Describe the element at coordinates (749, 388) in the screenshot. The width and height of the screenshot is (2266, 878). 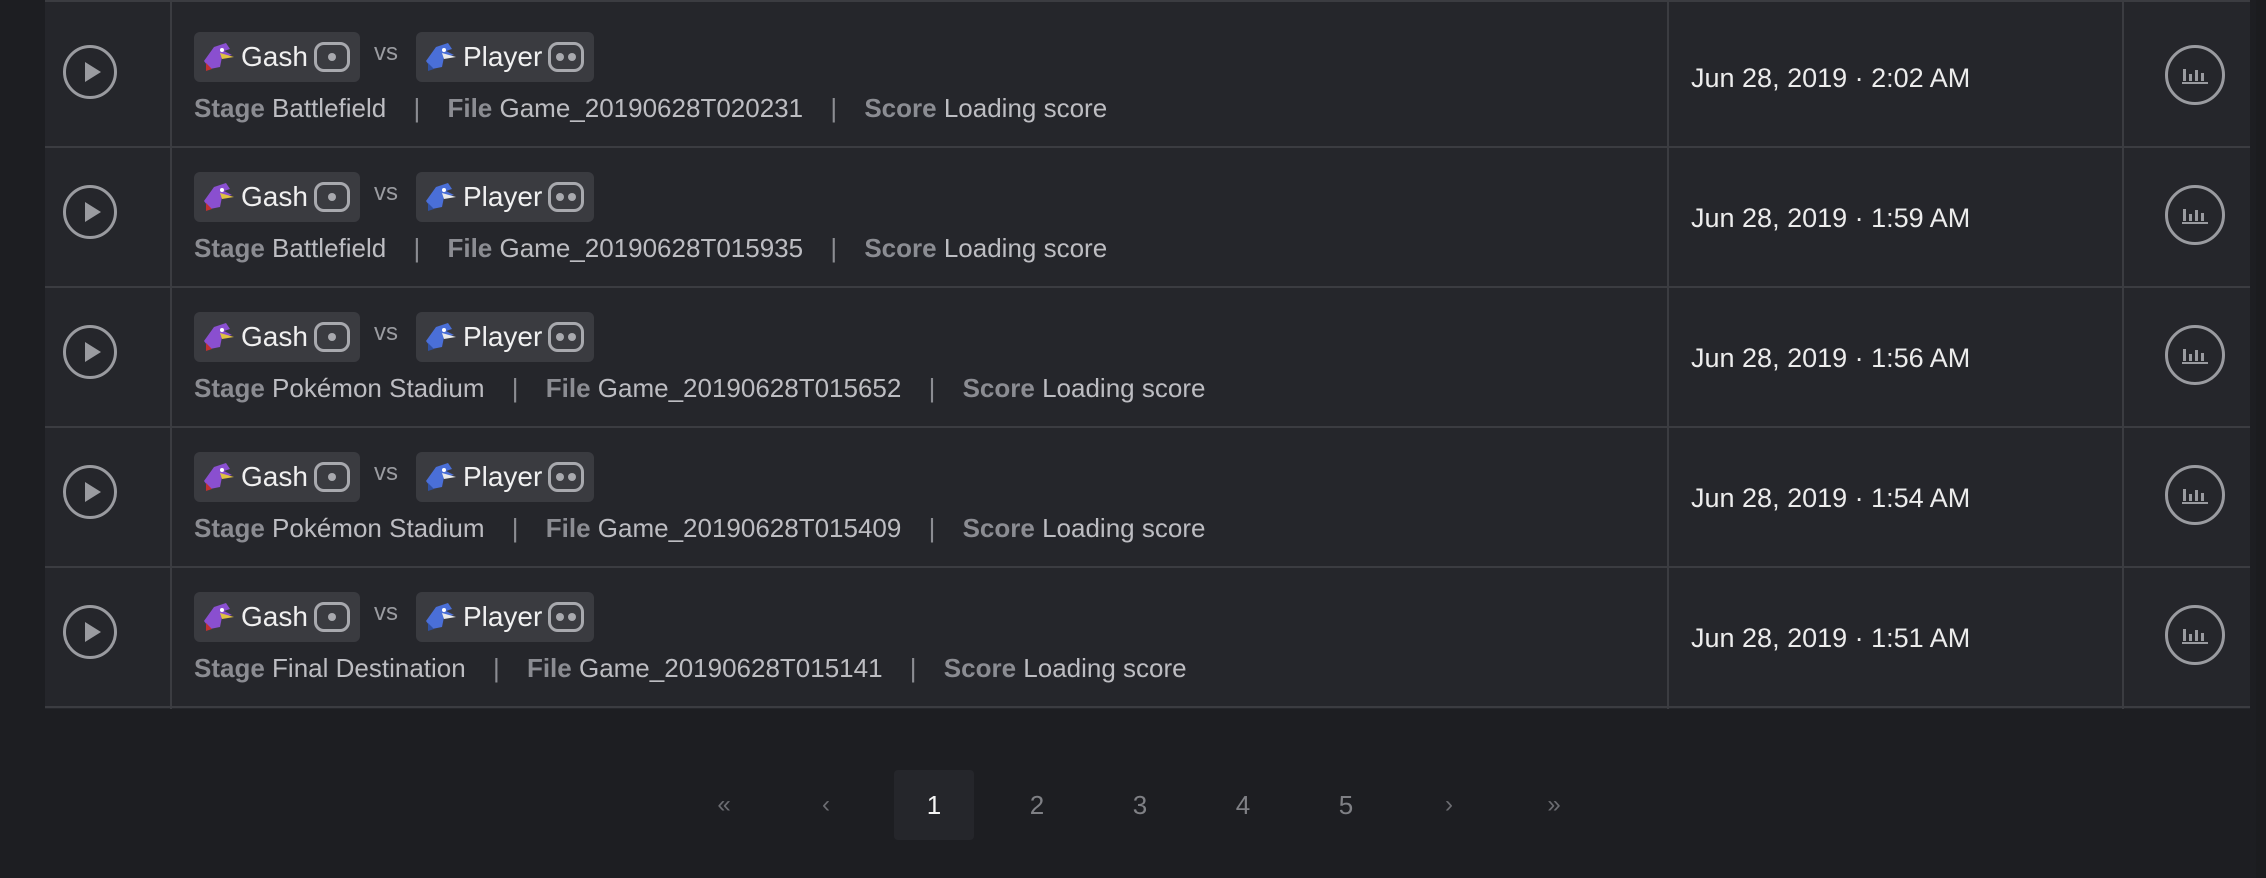
I see `file-value: Game_20190628T015652` at that location.